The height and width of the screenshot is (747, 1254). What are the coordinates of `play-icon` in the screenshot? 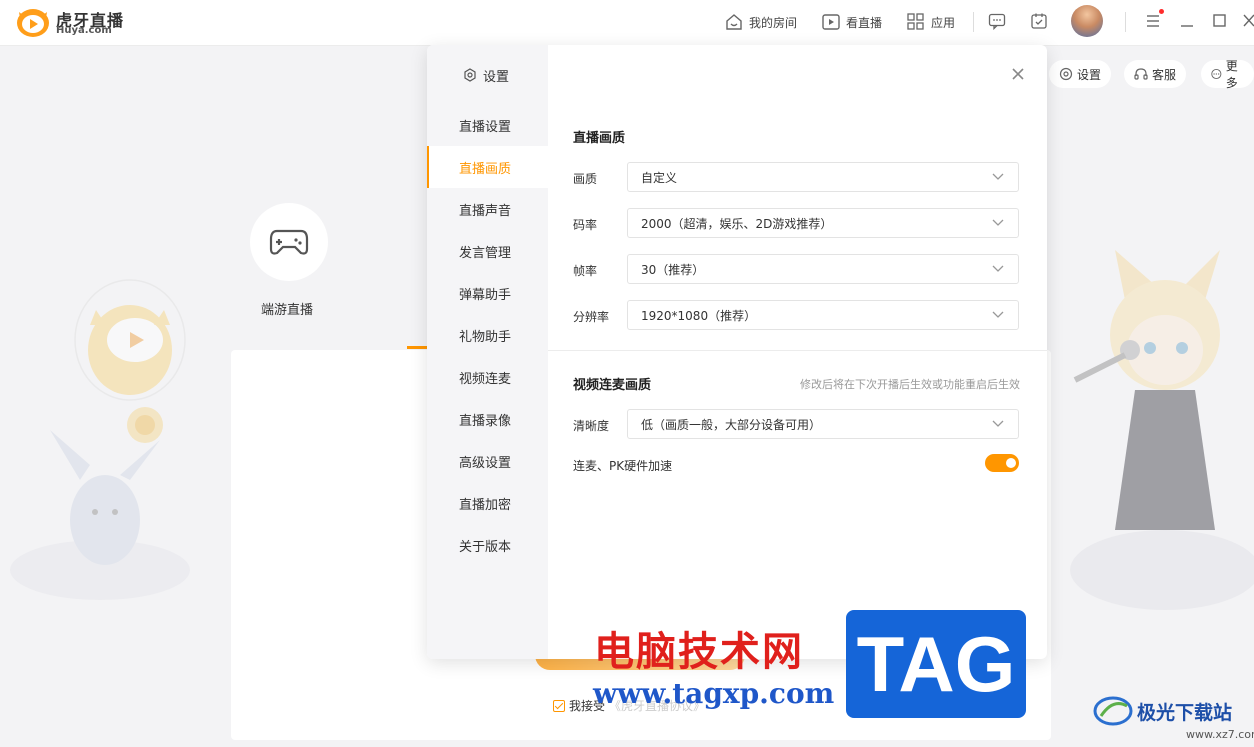 It's located at (831, 22).